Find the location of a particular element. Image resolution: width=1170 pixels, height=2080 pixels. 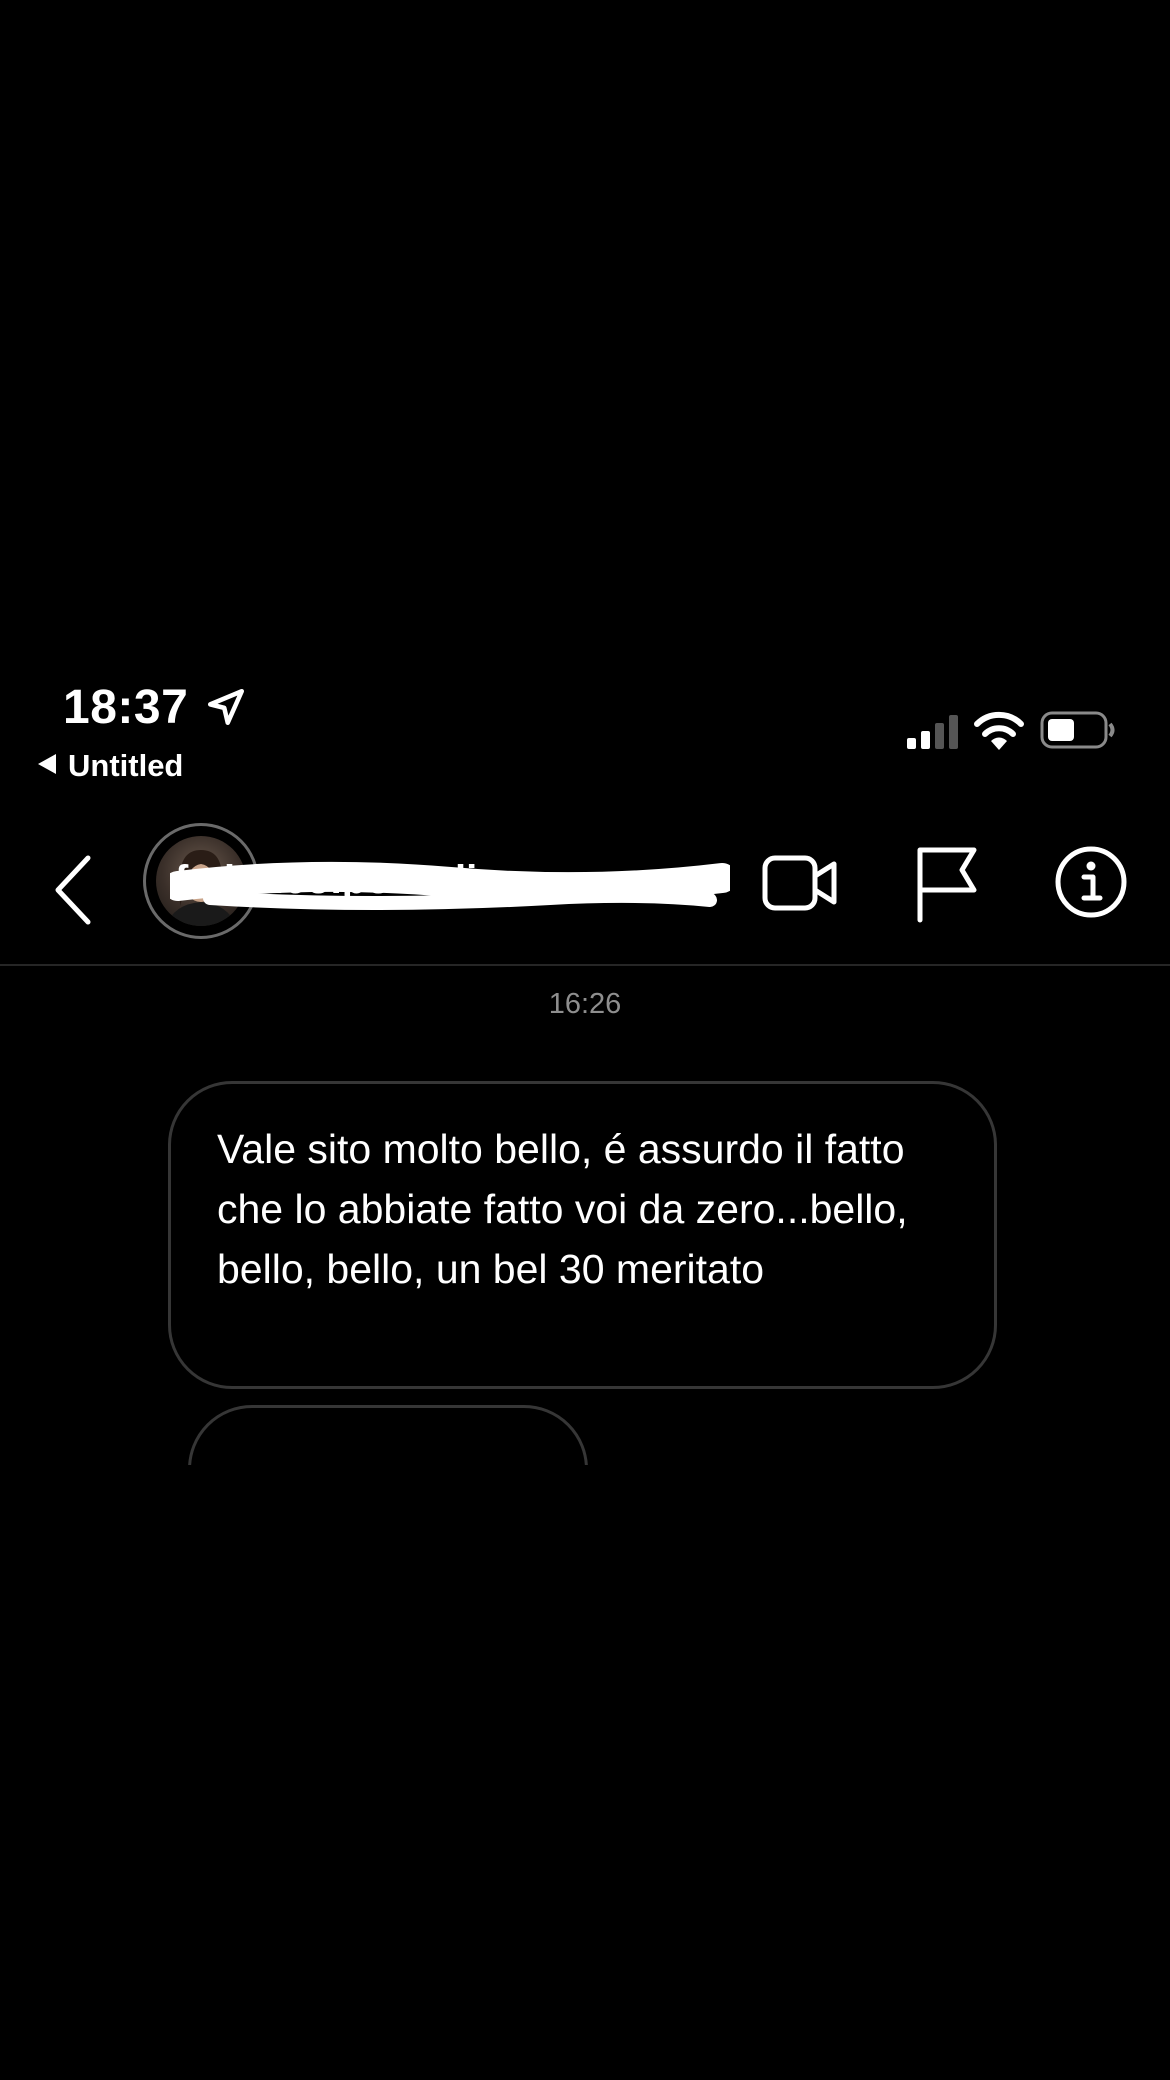

next-message-bubble-edge is located at coordinates (388, 1435).